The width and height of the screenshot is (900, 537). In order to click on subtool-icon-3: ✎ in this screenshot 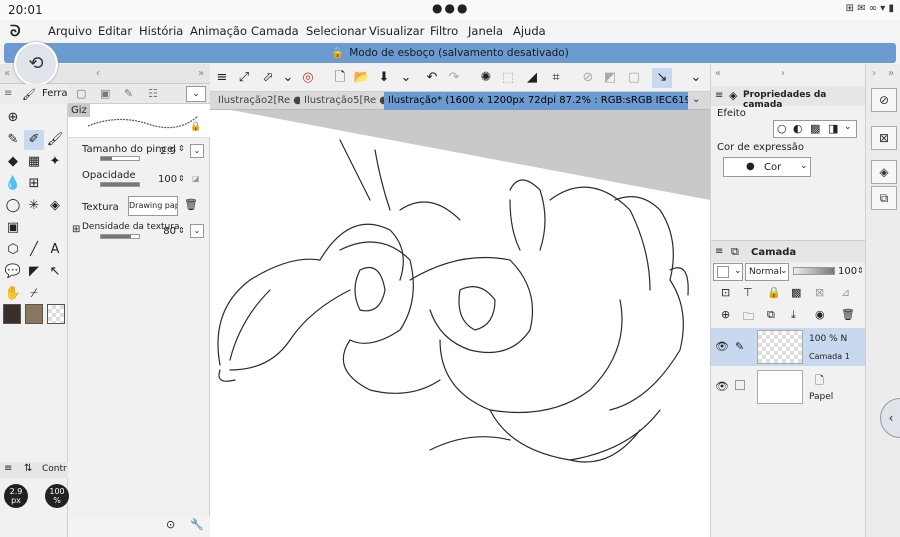, I will do `click(128, 93)`.